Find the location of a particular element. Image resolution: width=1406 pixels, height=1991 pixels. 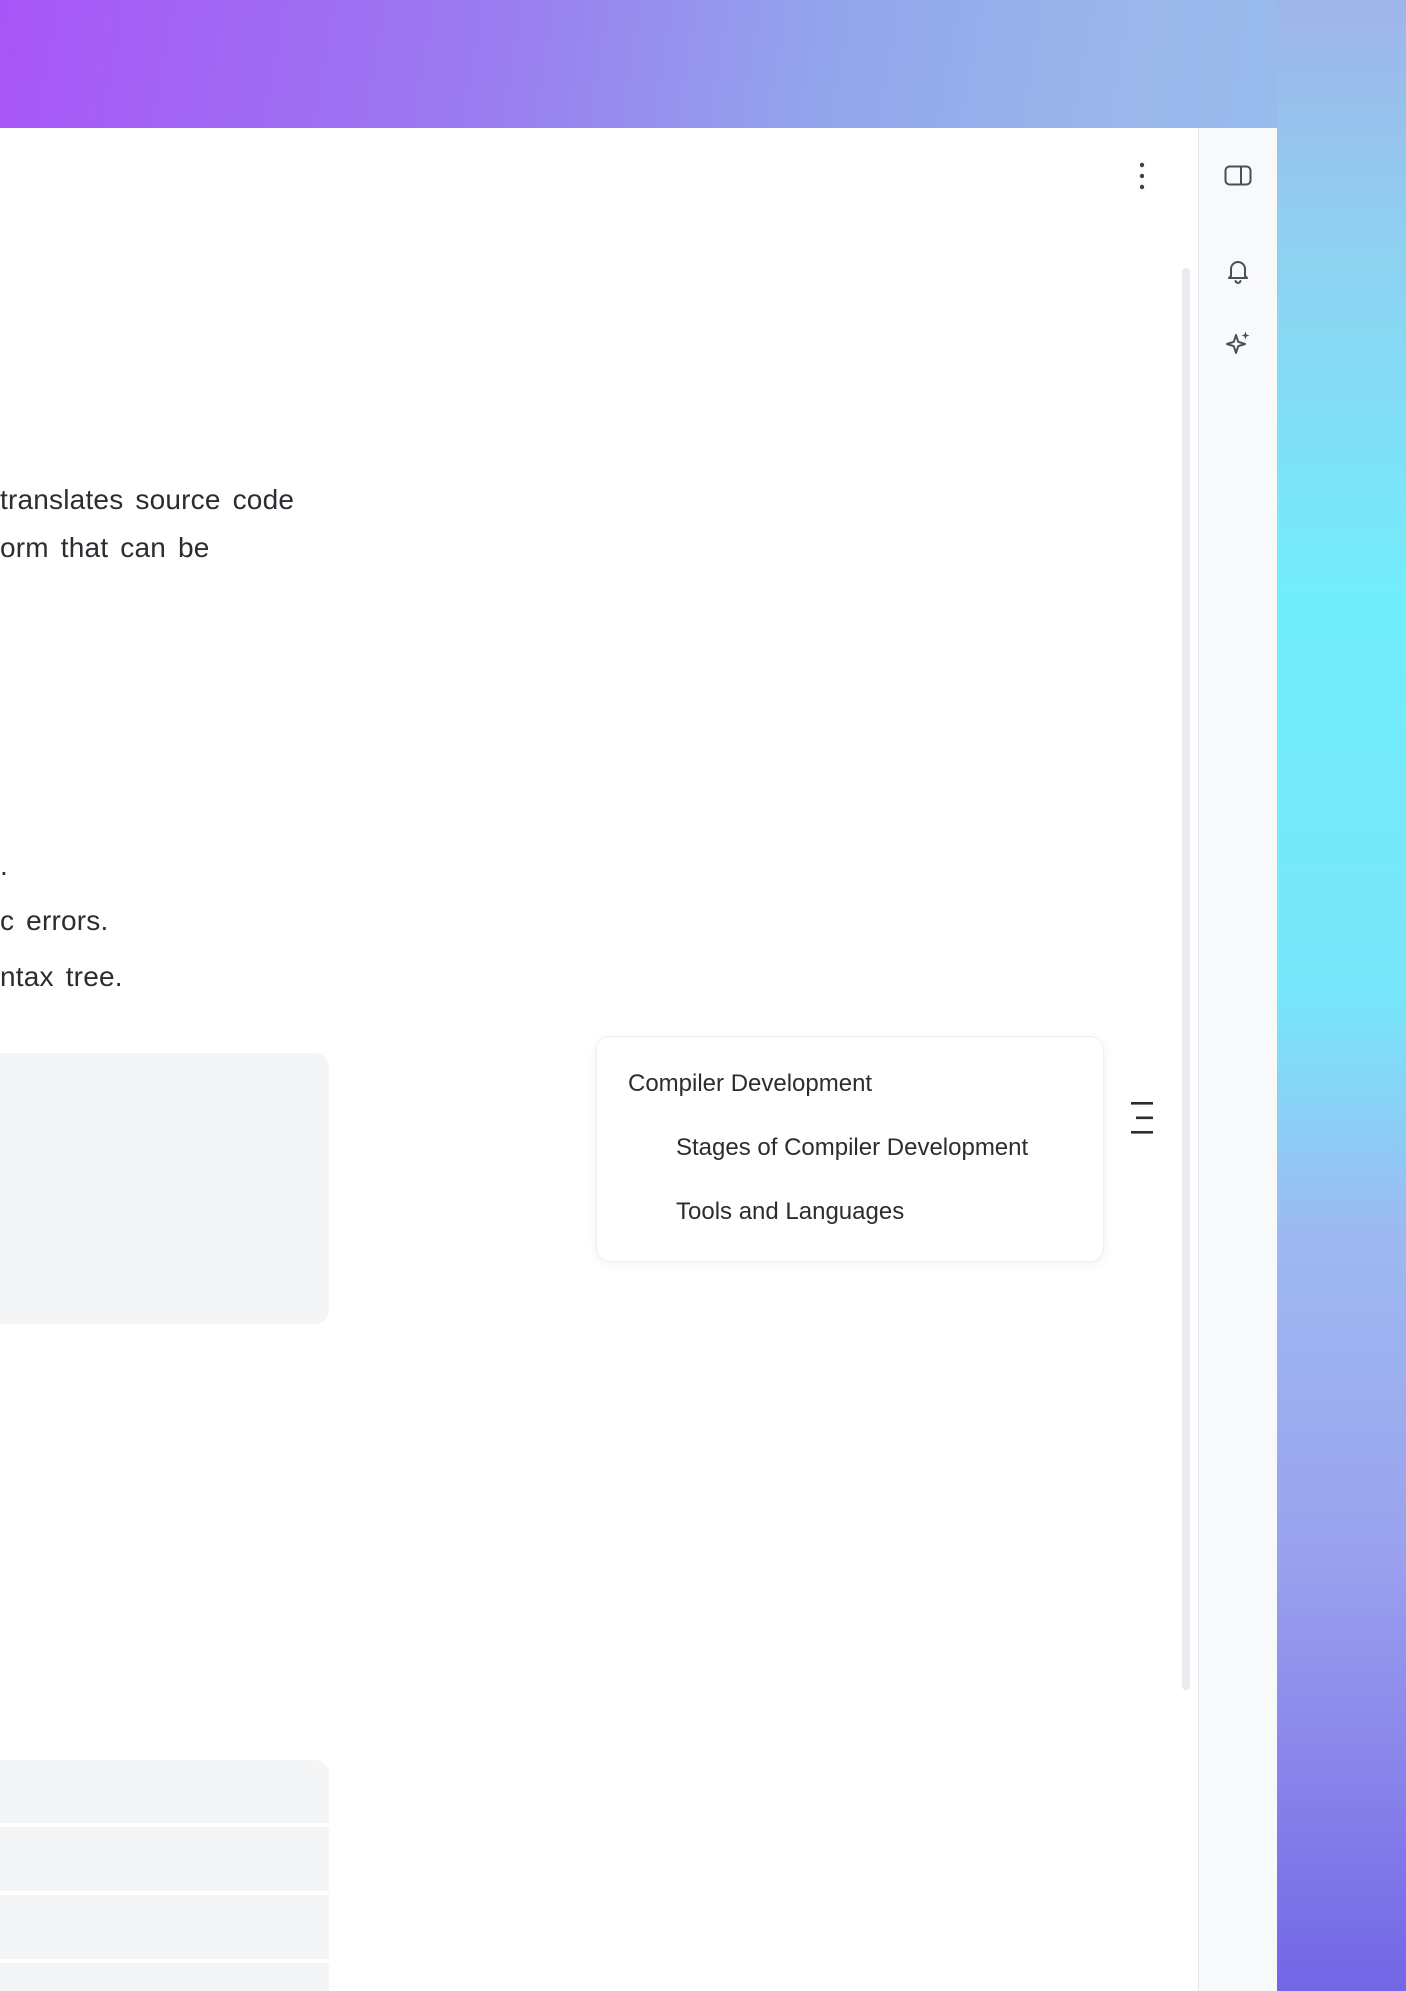

panel-toggle-icon is located at coordinates (1238, 175).